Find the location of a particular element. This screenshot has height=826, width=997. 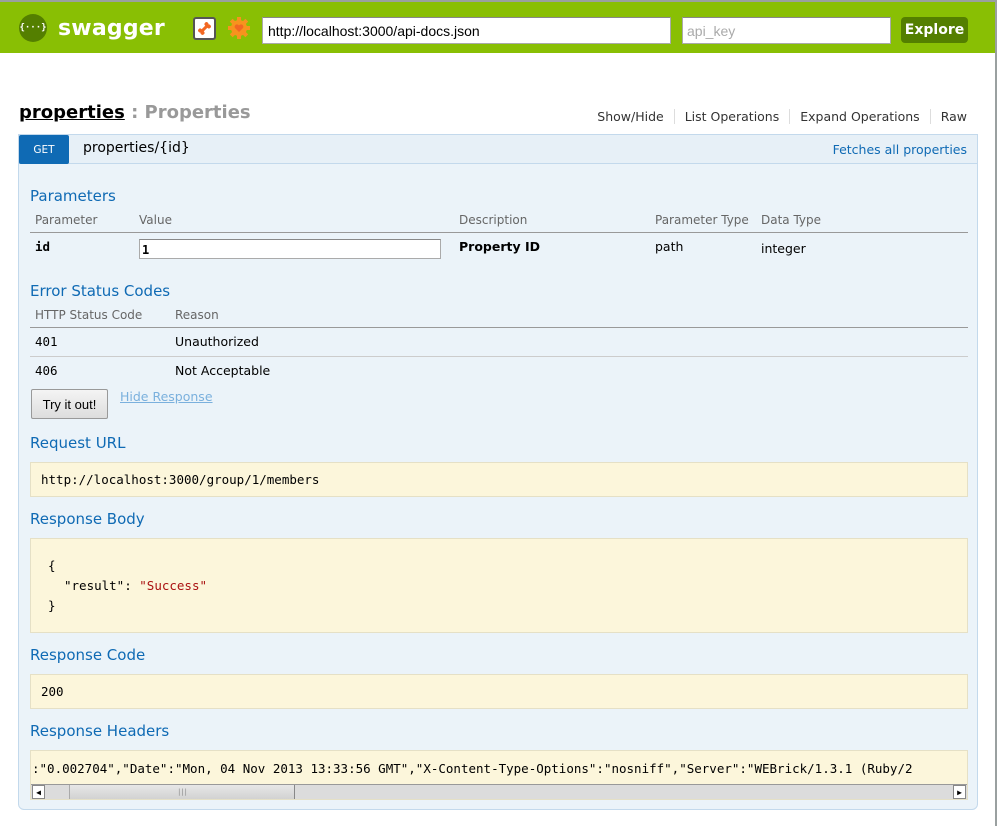

param-value-cell is located at coordinates (294, 245).